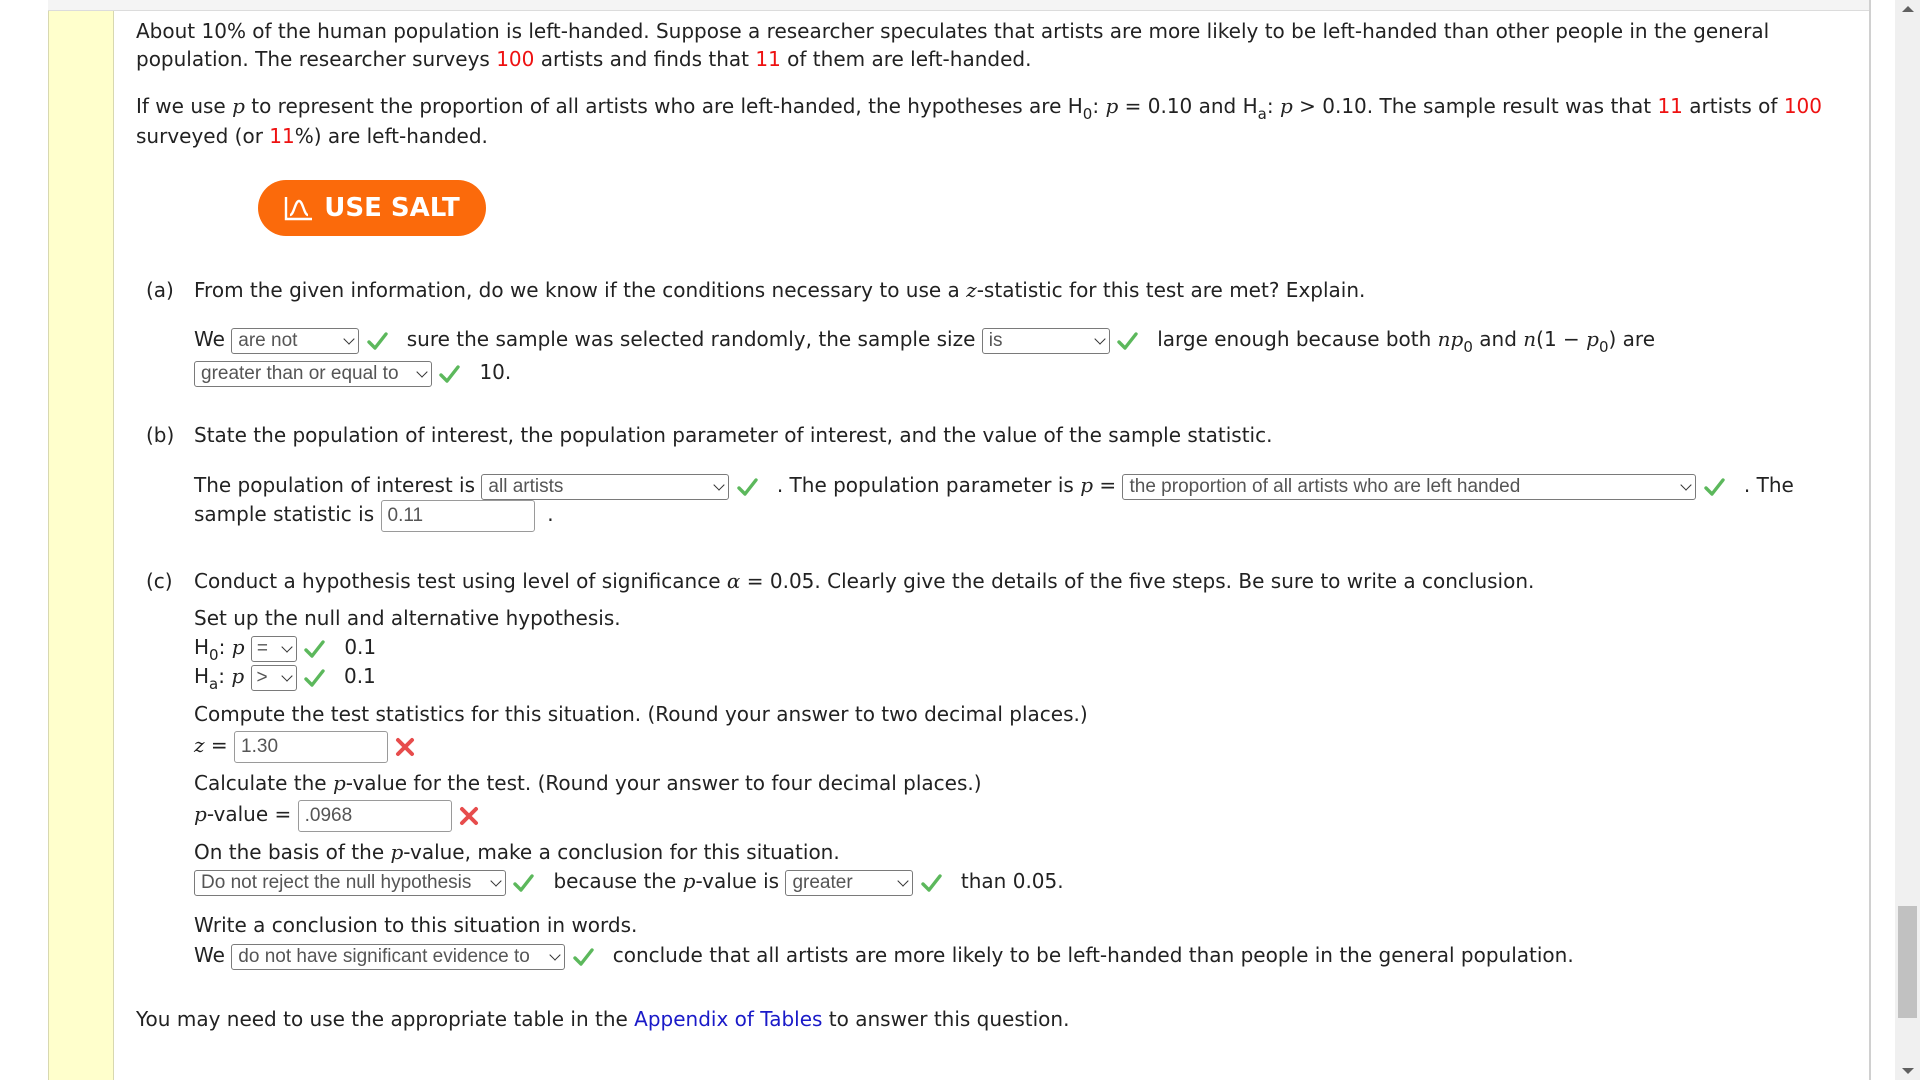 The height and width of the screenshot is (1080, 1920). What do you see at coordinates (1475, 106) in the screenshot?
I see `intro-text: > 0.10. The sample result was that` at bounding box center [1475, 106].